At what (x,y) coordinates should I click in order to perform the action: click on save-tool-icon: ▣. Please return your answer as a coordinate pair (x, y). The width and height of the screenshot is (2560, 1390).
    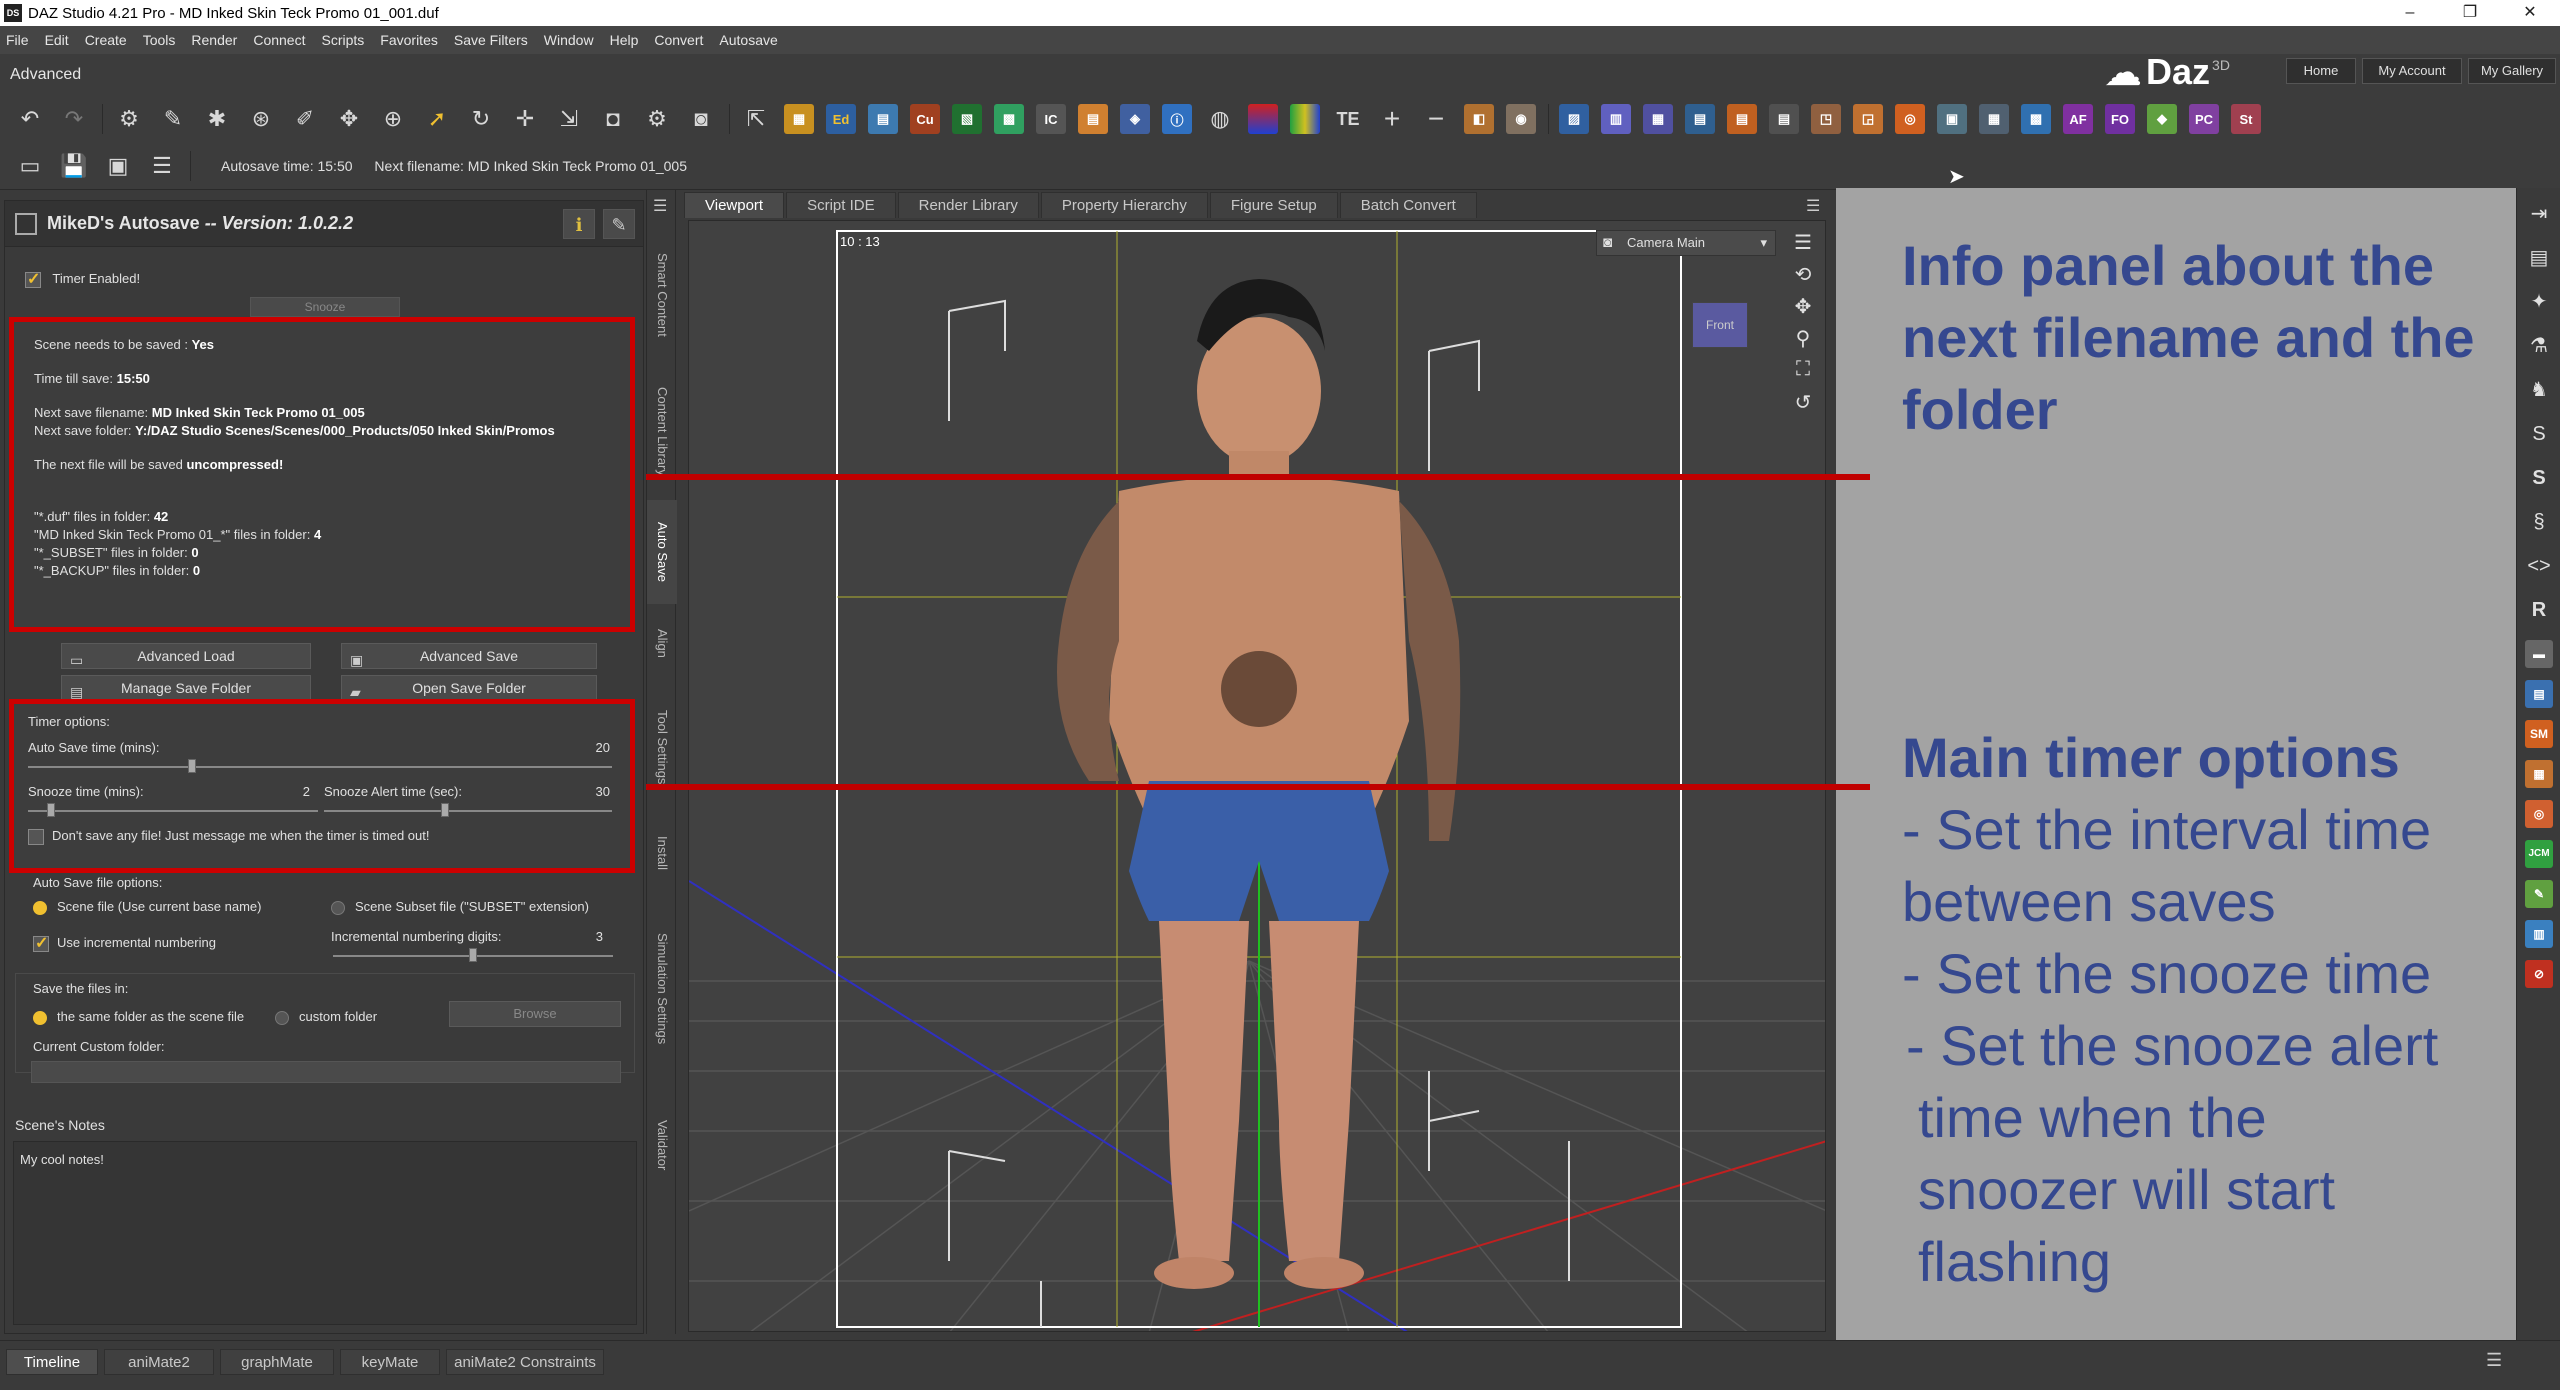
    Looking at the image, I should click on (1952, 119).